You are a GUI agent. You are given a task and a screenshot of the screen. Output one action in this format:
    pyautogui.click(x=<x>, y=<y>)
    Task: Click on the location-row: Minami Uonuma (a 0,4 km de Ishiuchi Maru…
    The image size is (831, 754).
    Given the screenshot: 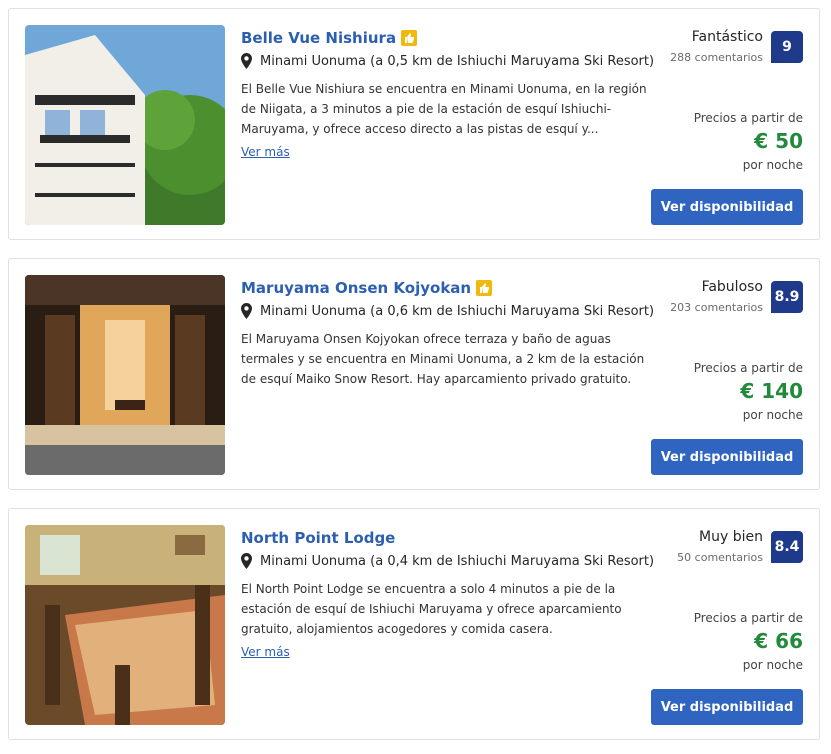 What is the action you would take?
    pyautogui.click(x=447, y=561)
    